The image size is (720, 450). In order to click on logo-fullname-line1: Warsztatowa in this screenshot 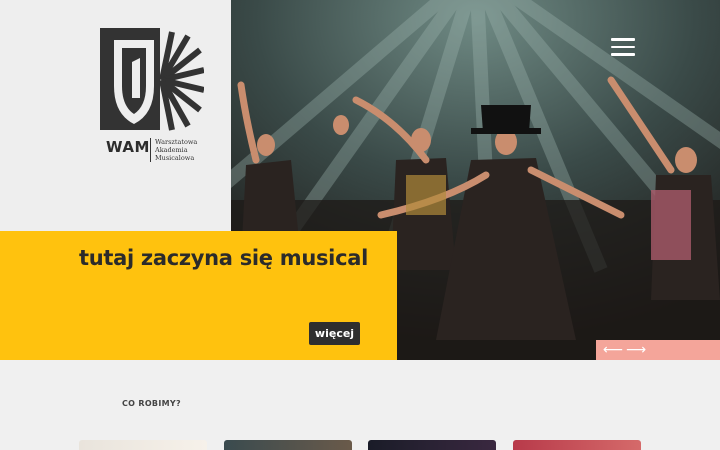, I will do `click(176, 142)`.